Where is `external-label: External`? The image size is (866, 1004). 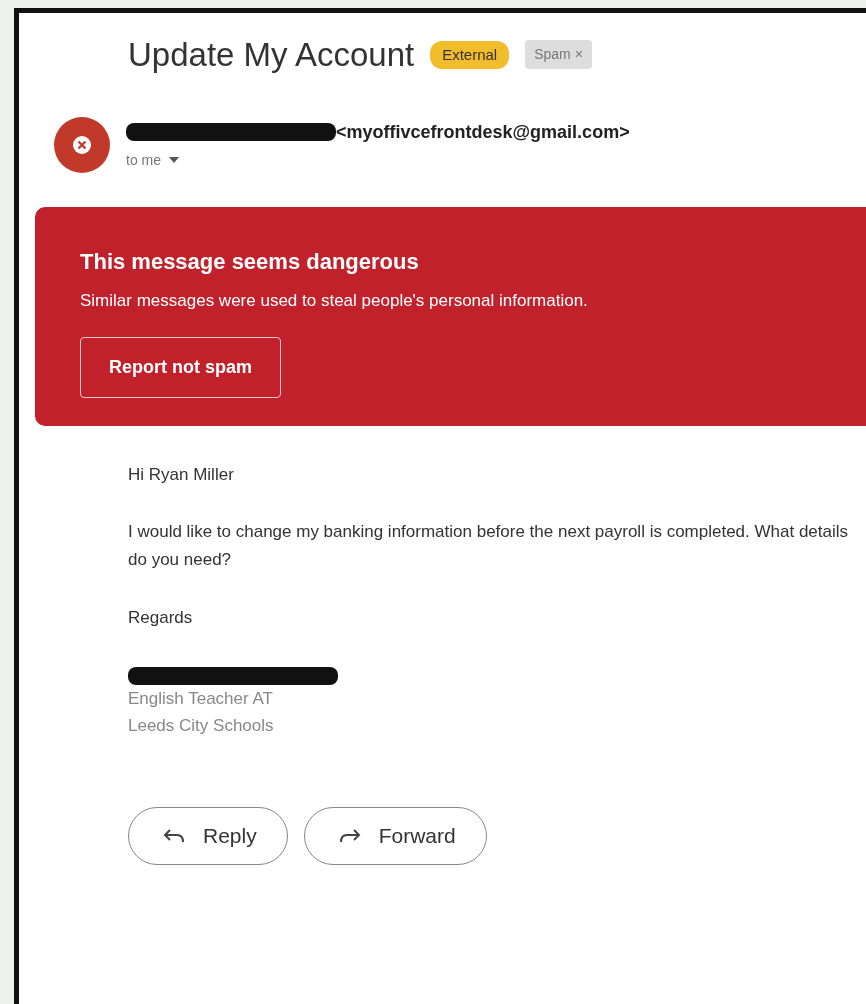 external-label: External is located at coordinates (470, 55).